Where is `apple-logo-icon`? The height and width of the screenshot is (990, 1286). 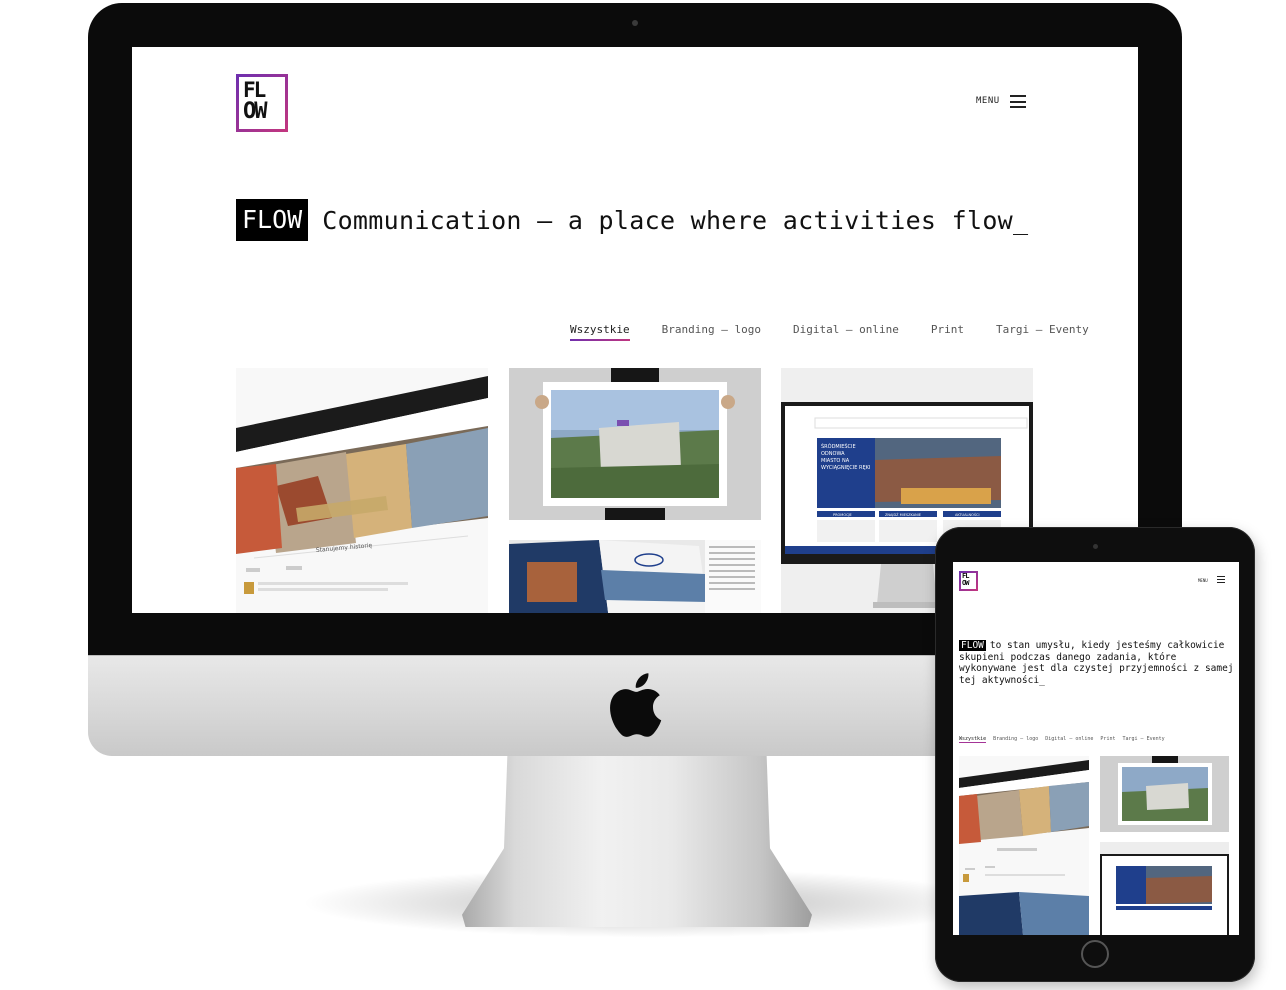
apple-logo-icon is located at coordinates (636, 705).